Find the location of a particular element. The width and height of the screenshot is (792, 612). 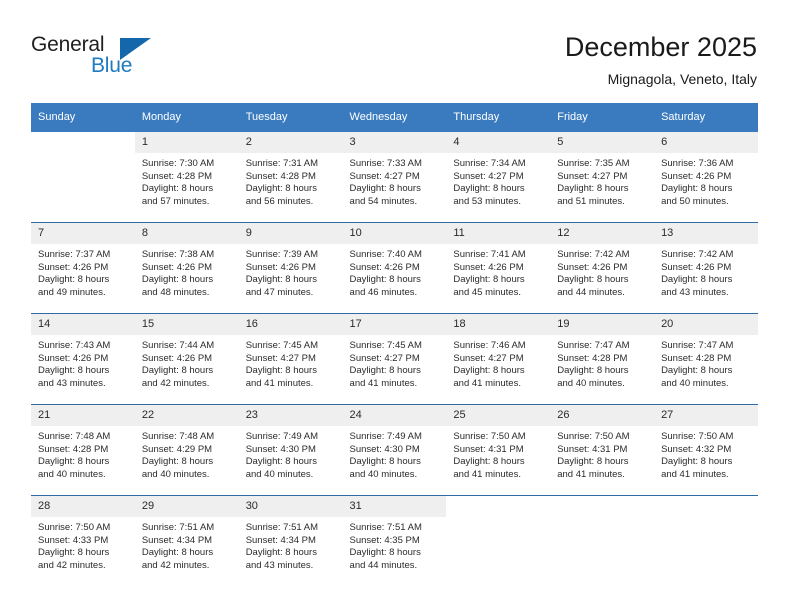

daylight-text-line2: and 44 minutes. is located at coordinates (383, 565).